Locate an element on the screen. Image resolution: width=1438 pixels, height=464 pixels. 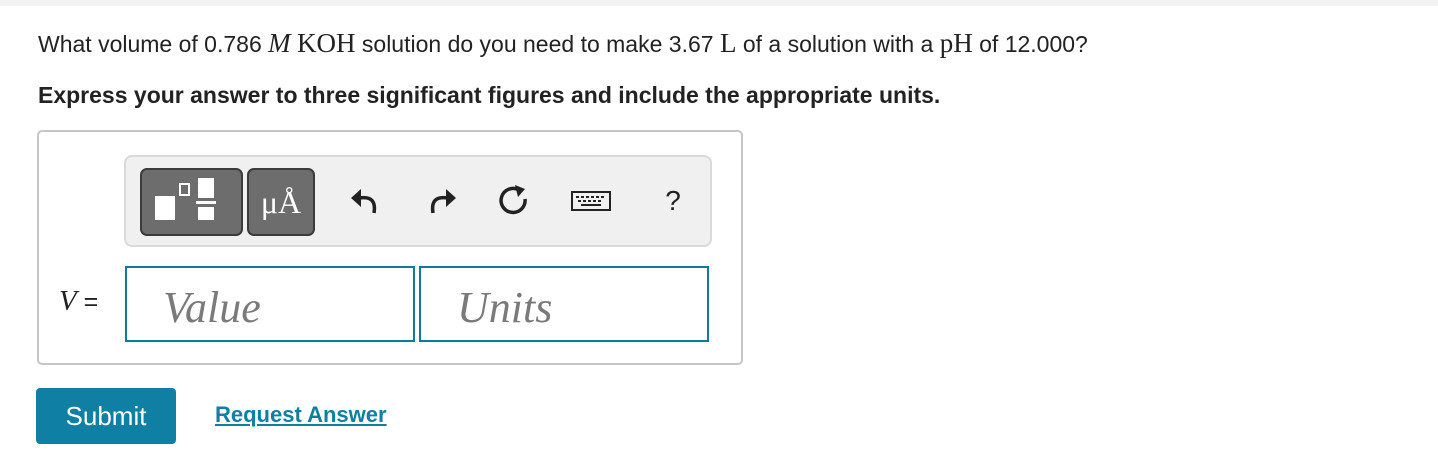
molarity-symbol: M is located at coordinates (279, 43).